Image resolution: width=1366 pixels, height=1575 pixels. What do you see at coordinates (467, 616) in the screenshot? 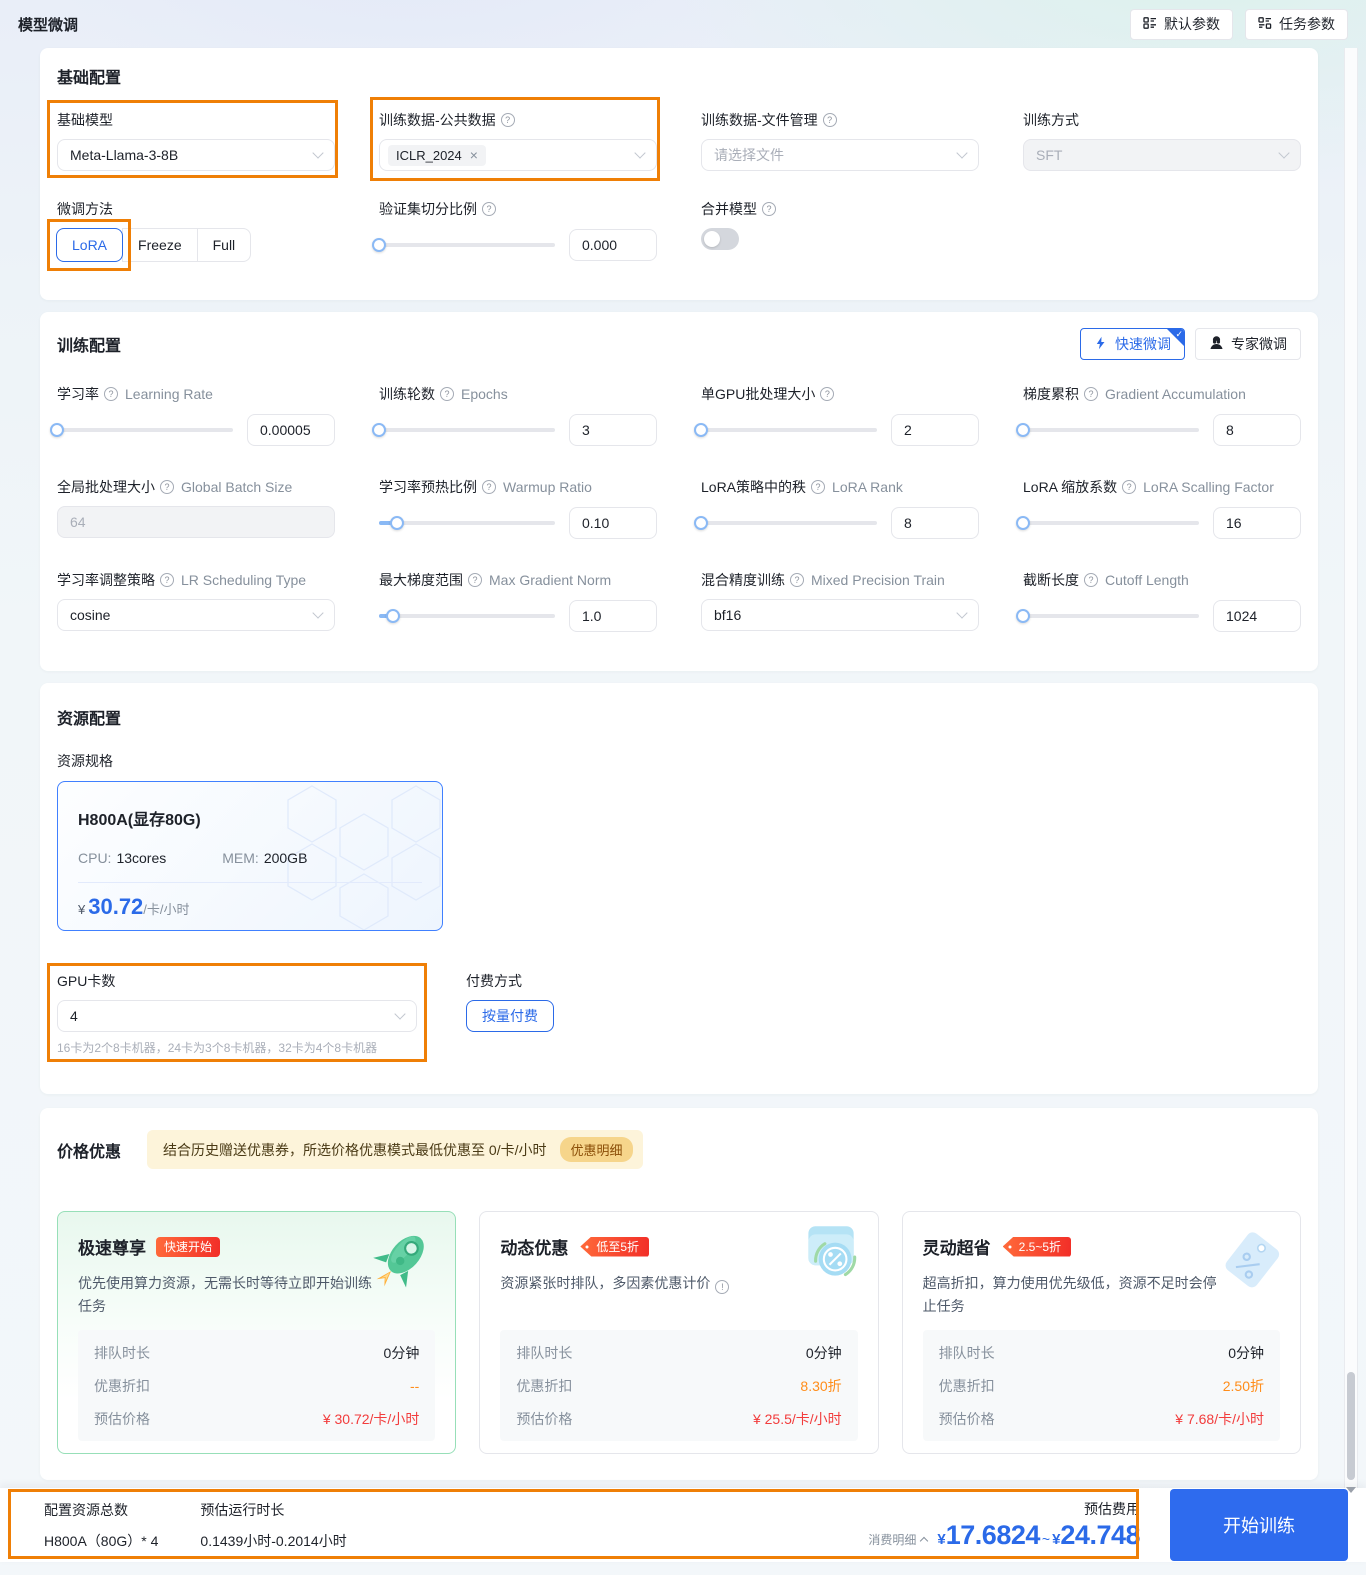
I see `max-grad-slider` at bounding box center [467, 616].